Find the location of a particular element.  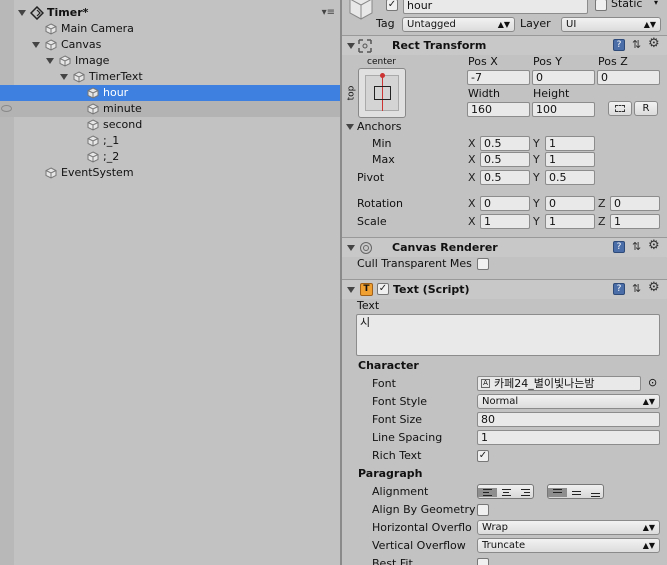

cull-transparent-checkbox is located at coordinates (483, 264).